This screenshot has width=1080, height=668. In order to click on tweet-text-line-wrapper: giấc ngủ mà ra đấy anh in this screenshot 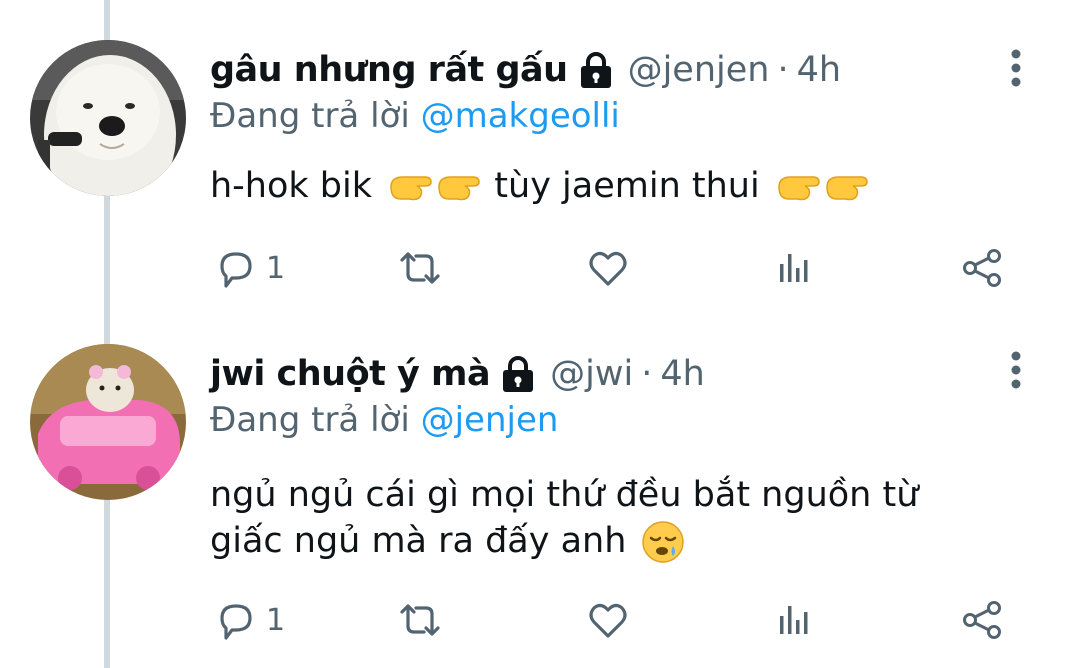, I will do `click(620, 541)`.